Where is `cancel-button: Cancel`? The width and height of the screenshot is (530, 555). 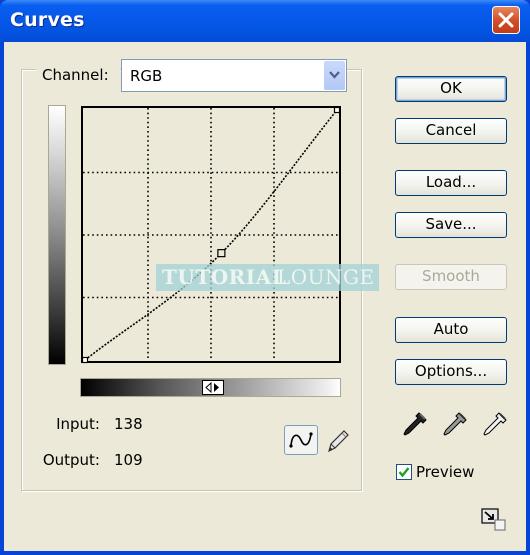 cancel-button: Cancel is located at coordinates (451, 131).